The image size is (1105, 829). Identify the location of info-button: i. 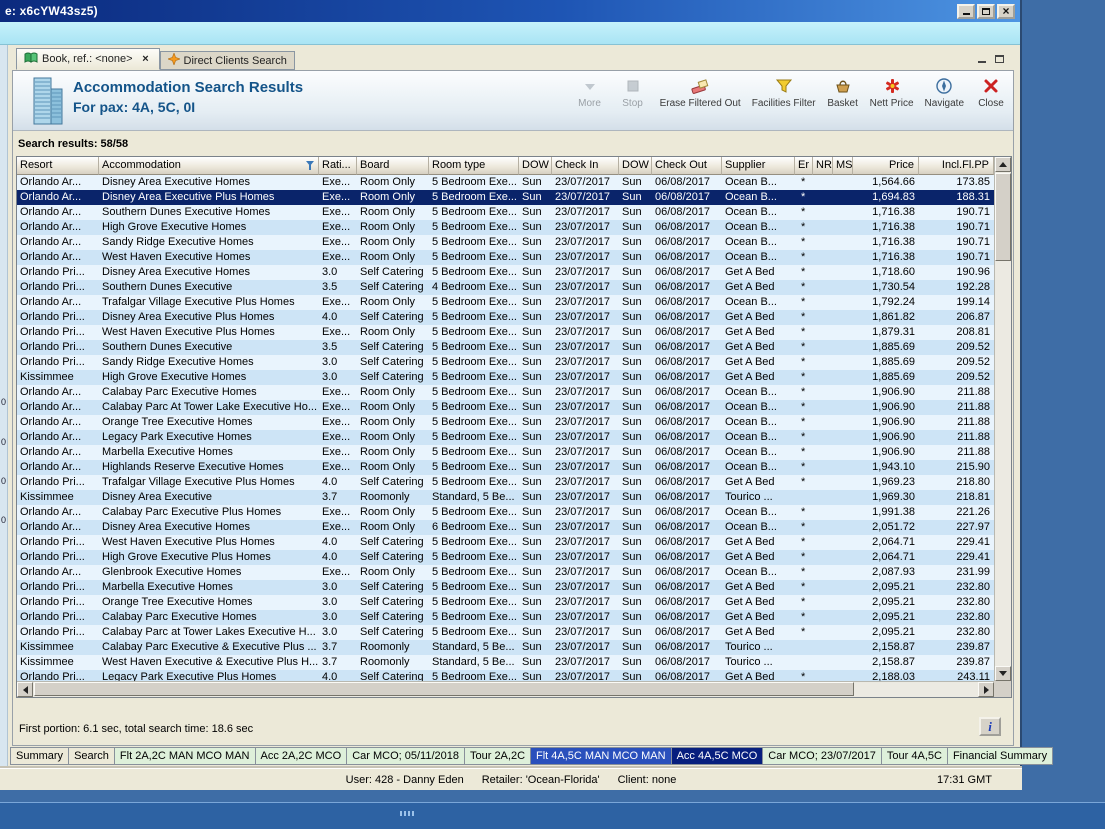
(990, 726).